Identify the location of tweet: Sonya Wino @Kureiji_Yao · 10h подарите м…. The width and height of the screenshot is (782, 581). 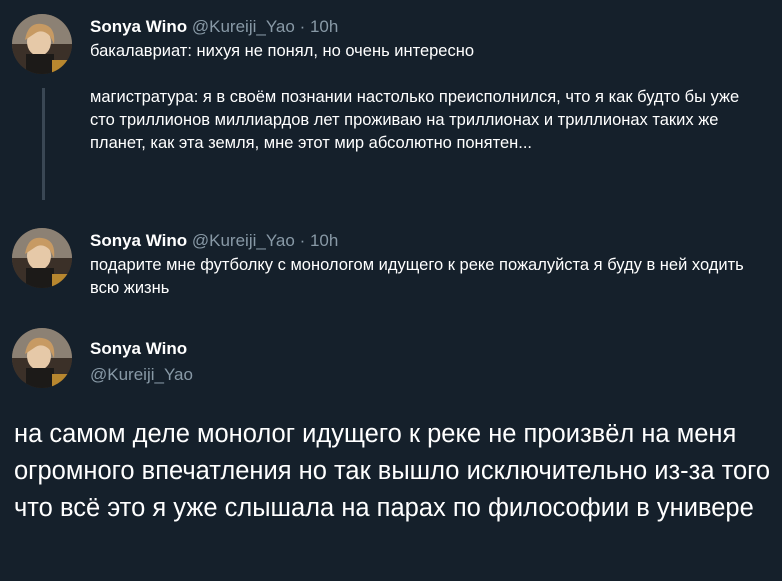
(427, 265).